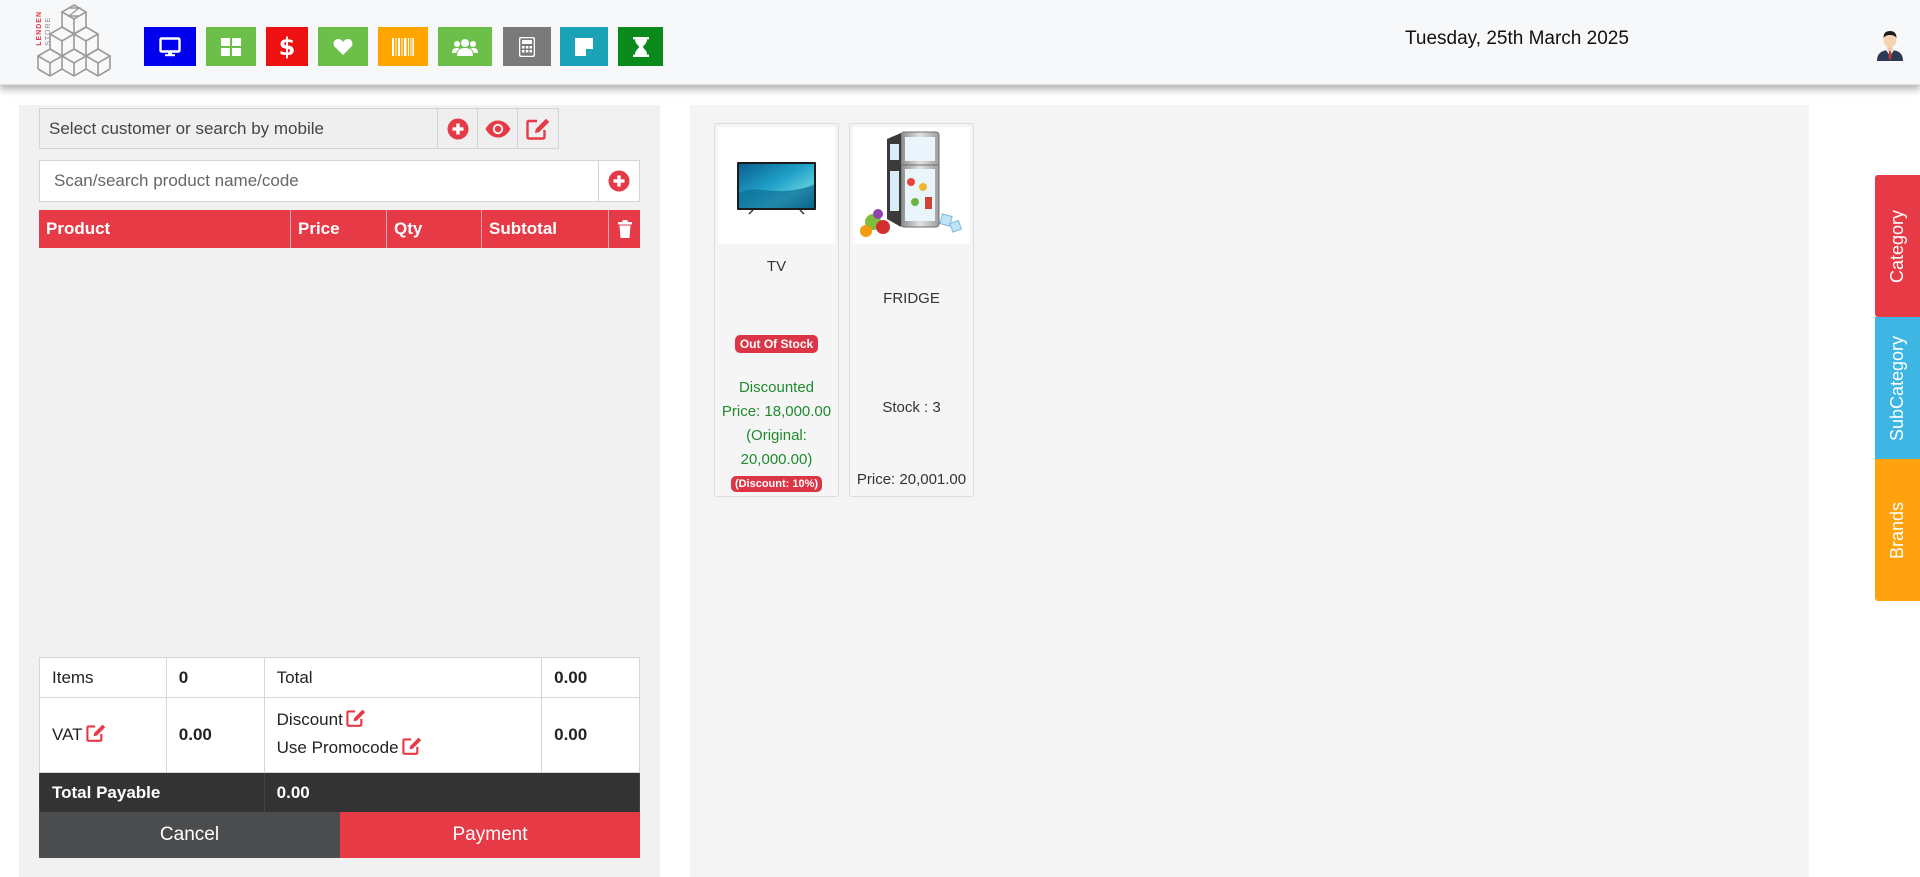  What do you see at coordinates (215, 677) in the screenshot?
I see `items-count: 0` at bounding box center [215, 677].